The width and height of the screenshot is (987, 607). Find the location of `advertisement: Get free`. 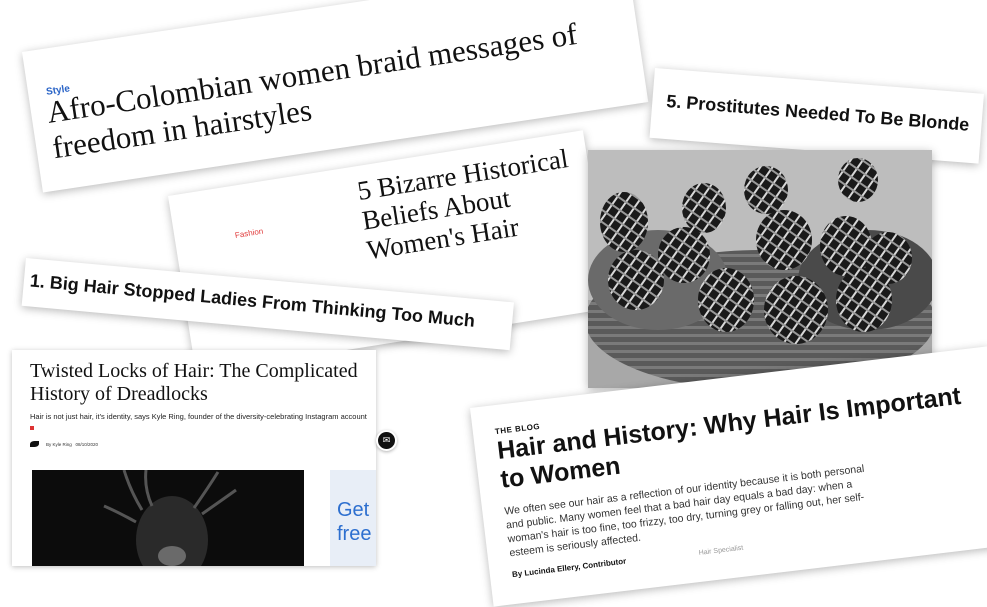

advertisement: Get free is located at coordinates (353, 518).